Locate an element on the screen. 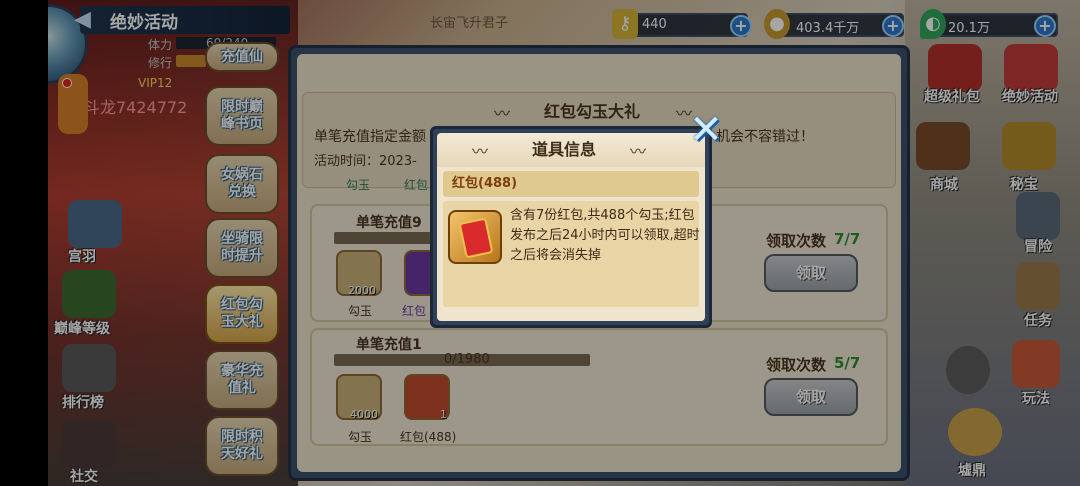 The image size is (1080, 486). close-icon: ✕ is located at coordinates (706, 130).